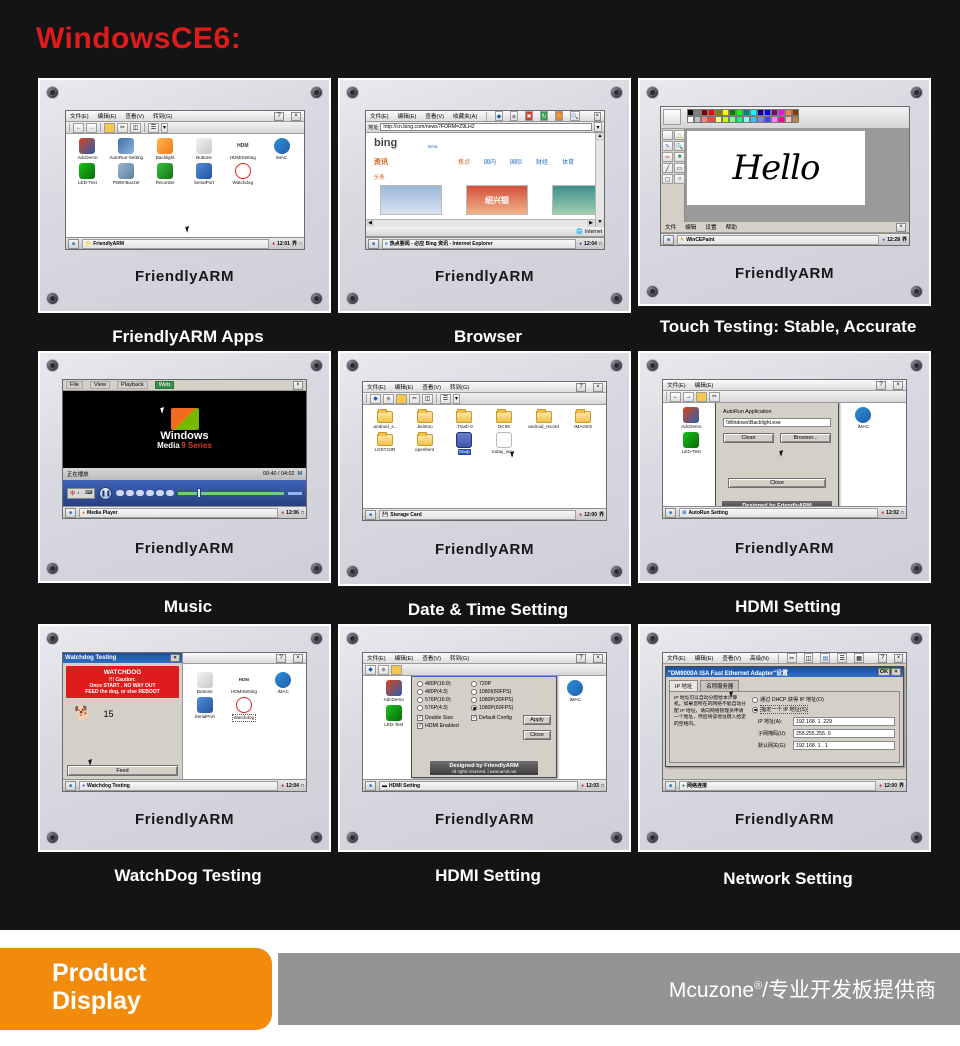 The image size is (960, 1046). Describe the element at coordinates (370, 669) in the screenshot. I see `back-icon: ◆` at that location.